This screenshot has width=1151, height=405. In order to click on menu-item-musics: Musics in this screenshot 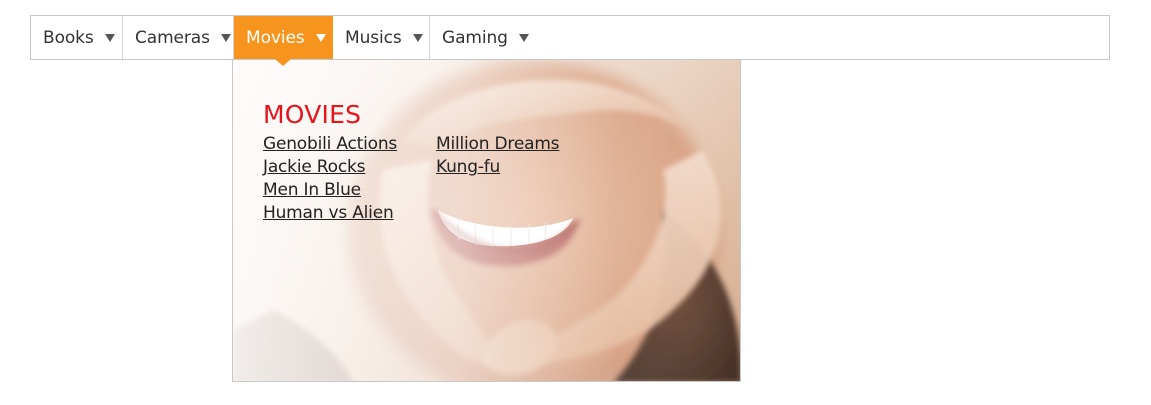, I will do `click(381, 37)`.